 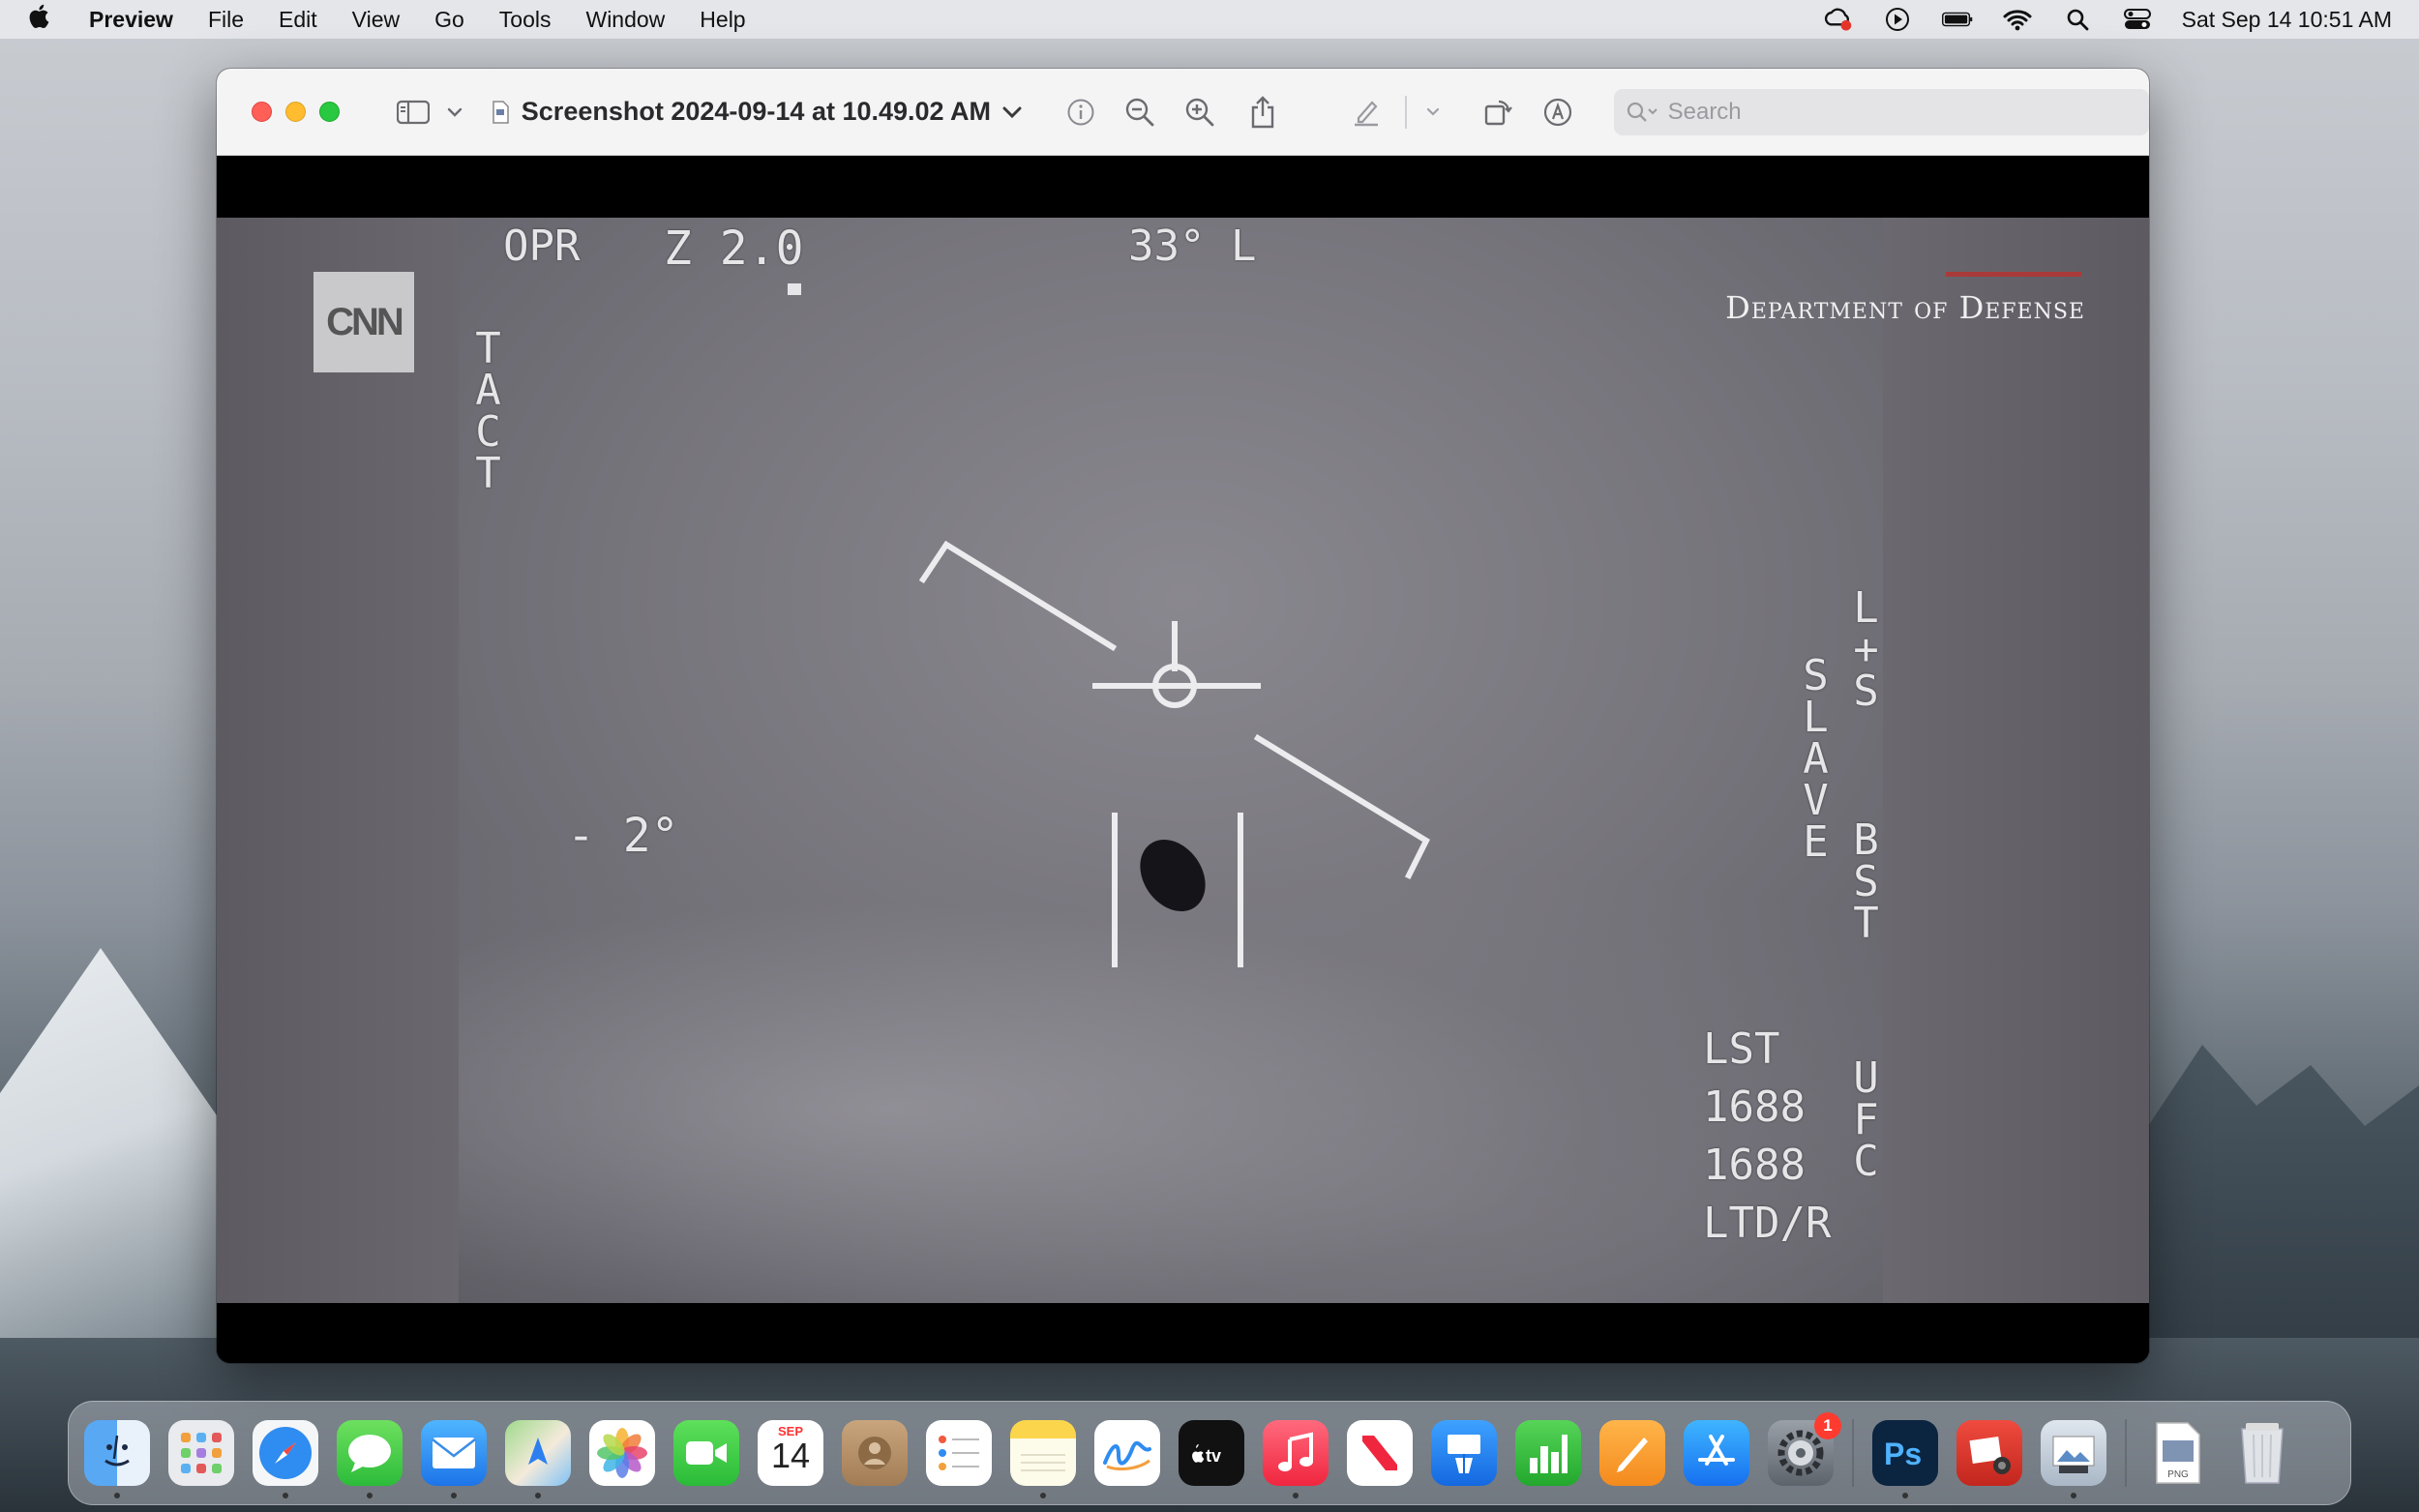 I want to click on dock-maps, so click(x=538, y=1459).